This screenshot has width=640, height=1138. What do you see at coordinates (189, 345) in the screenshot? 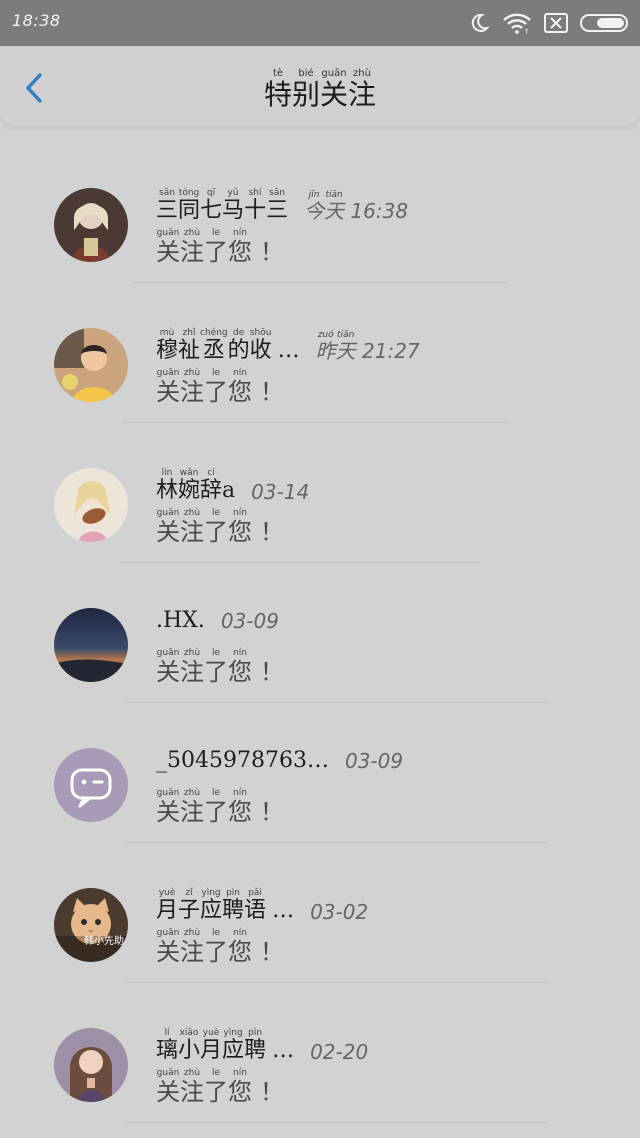
I see `name-char: 祉zhǐ` at bounding box center [189, 345].